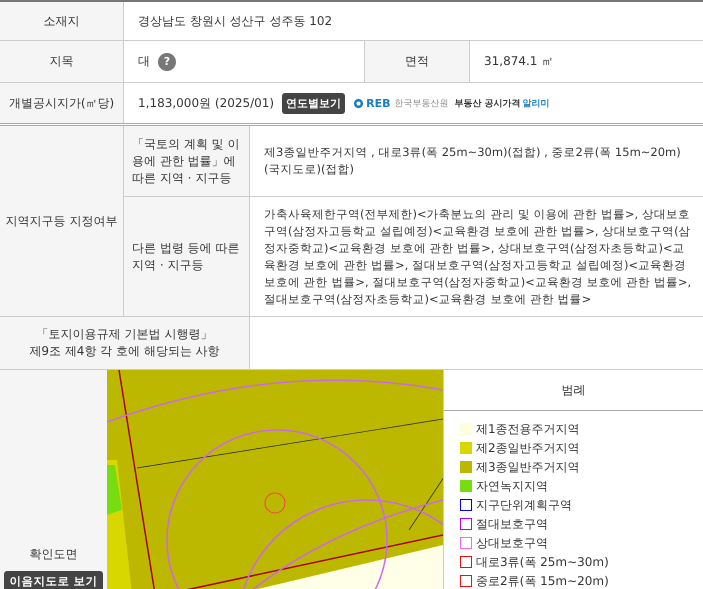 The image size is (703, 589). I want to click on price-alert-link: REB 한국부동산원 부동산 공시가격 알리미, so click(451, 103).